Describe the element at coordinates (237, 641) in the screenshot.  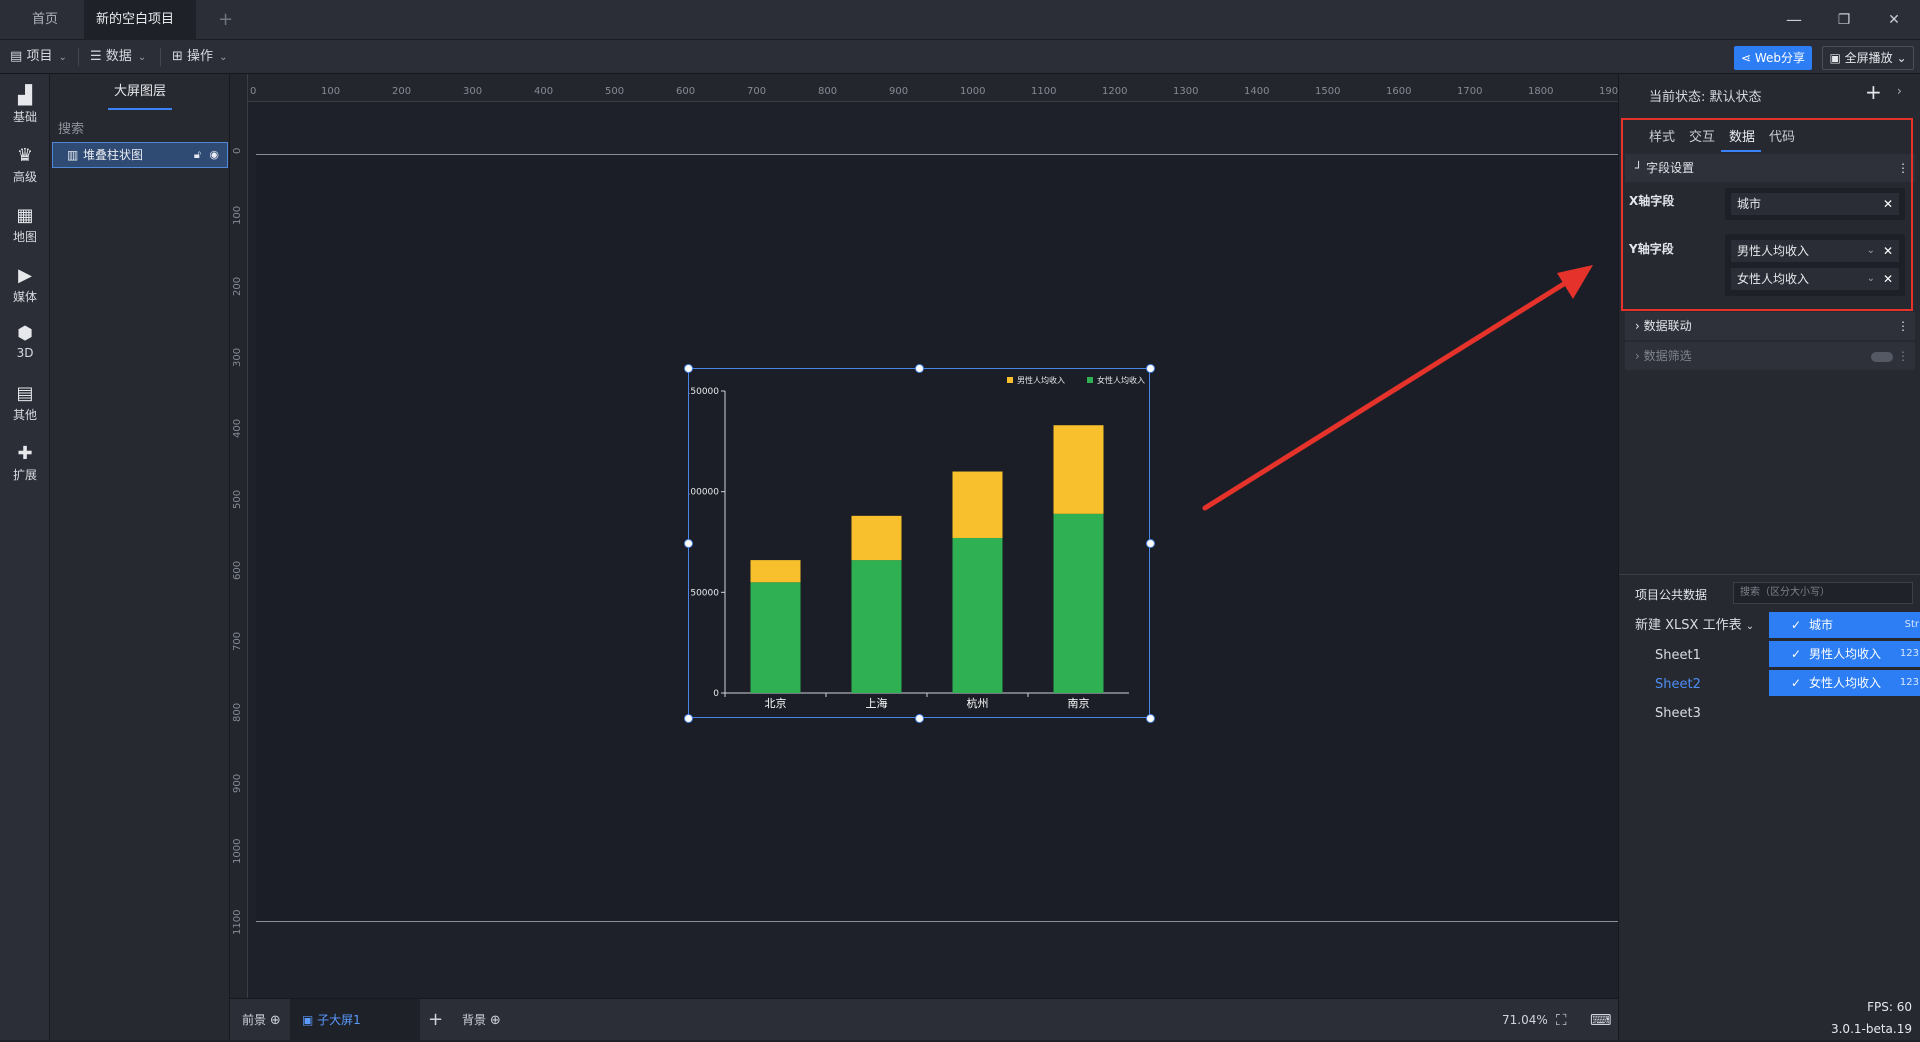
I see `ruler-tick: 700` at that location.